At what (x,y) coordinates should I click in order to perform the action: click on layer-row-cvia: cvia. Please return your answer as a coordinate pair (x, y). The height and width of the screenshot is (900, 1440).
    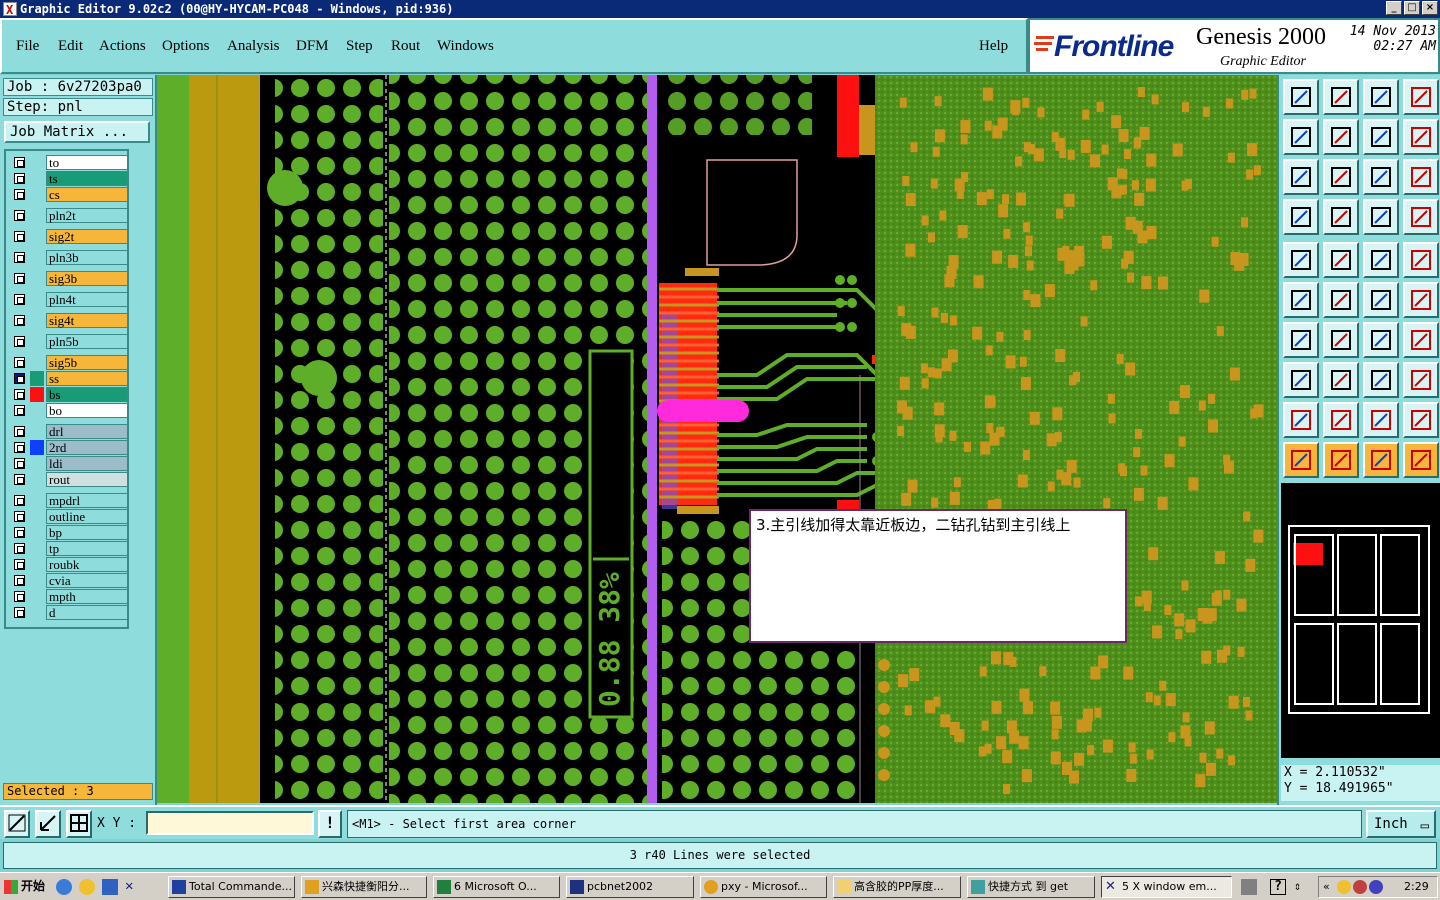
    Looking at the image, I should click on (69, 580).